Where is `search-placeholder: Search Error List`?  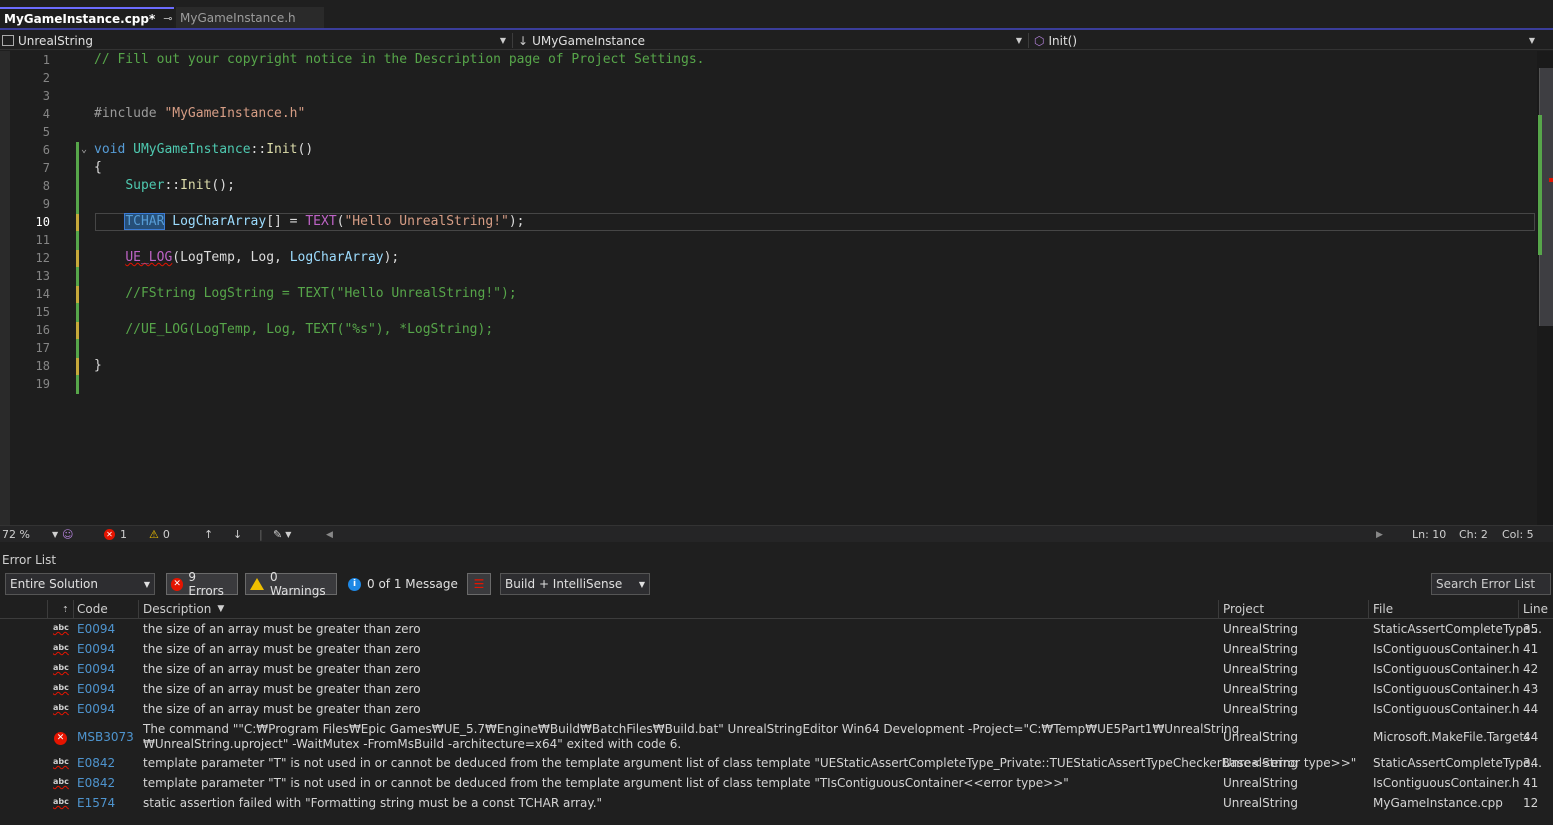 search-placeholder: Search Error List is located at coordinates (1486, 584).